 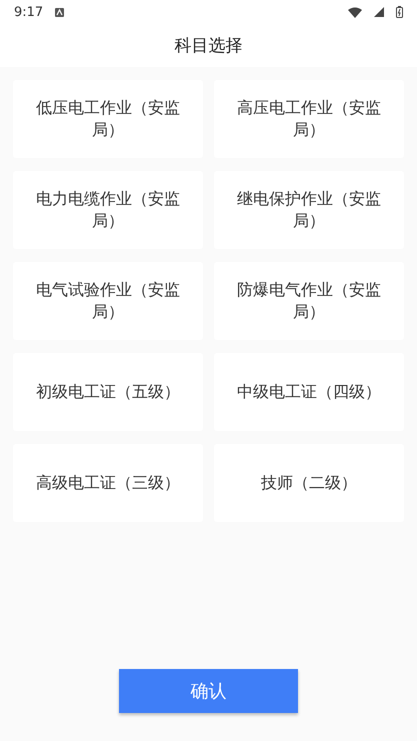 I want to click on subject-card: 防爆电气作业（安监局）, so click(x=309, y=301).